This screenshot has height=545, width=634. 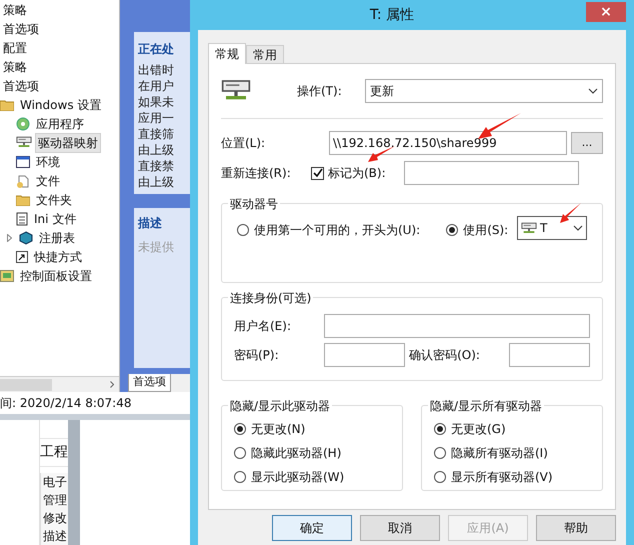 What do you see at coordinates (22, 219) in the screenshot?
I see `document-icon` at bounding box center [22, 219].